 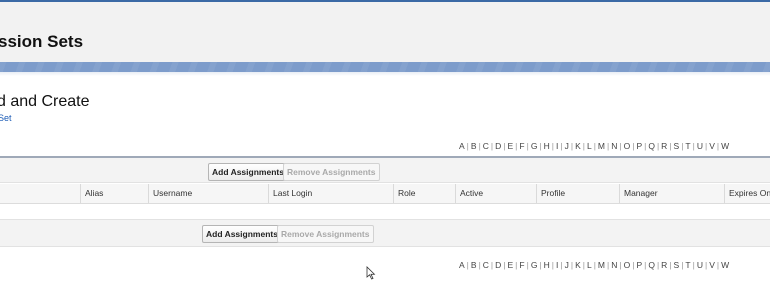 What do you see at coordinates (331, 172) in the screenshot?
I see `remove-assignments-button: Remove Assignments` at bounding box center [331, 172].